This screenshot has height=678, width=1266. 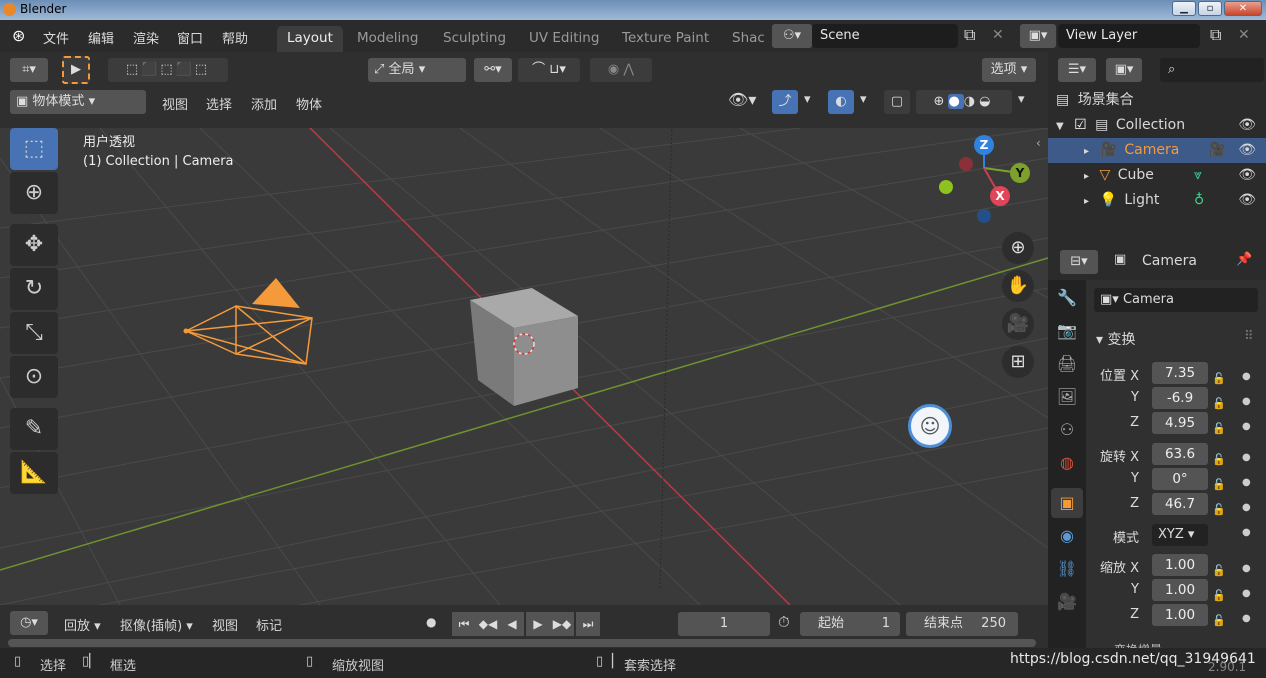 I want to click on rotation-z-field: 46.7, so click(x=1180, y=504).